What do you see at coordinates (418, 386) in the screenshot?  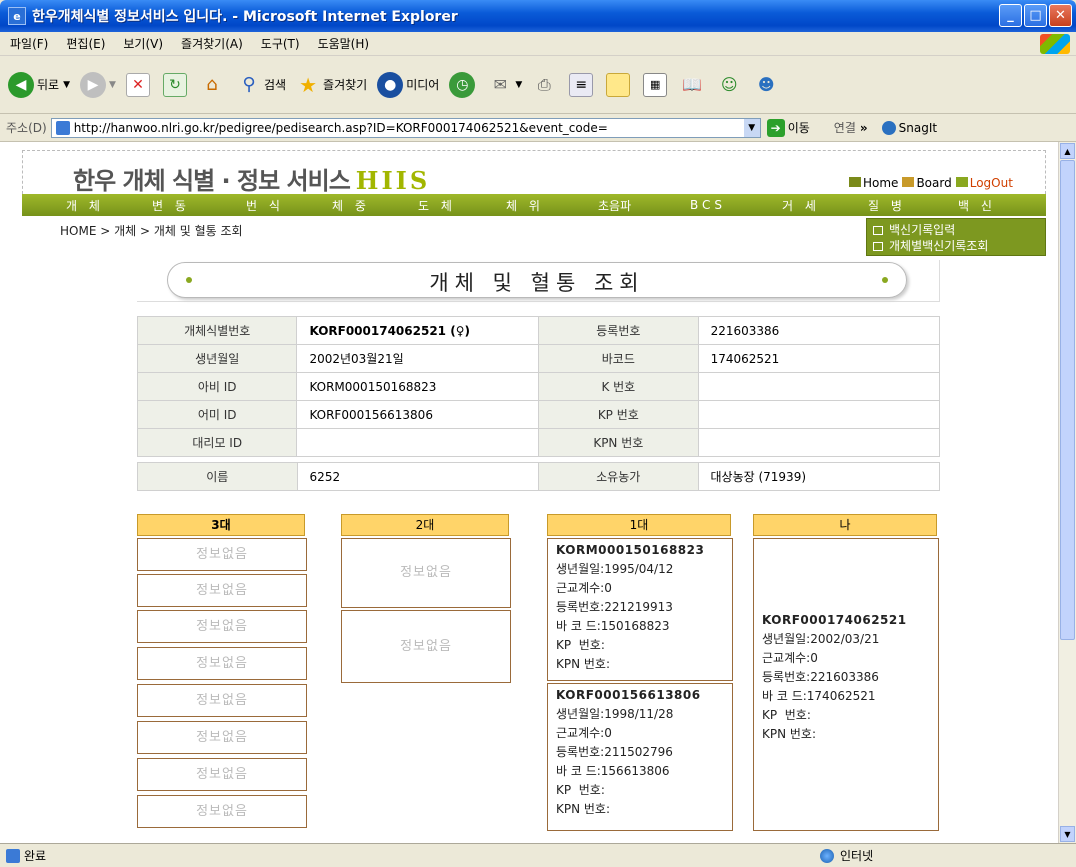 I see `info-value: KORM000150168823` at bounding box center [418, 386].